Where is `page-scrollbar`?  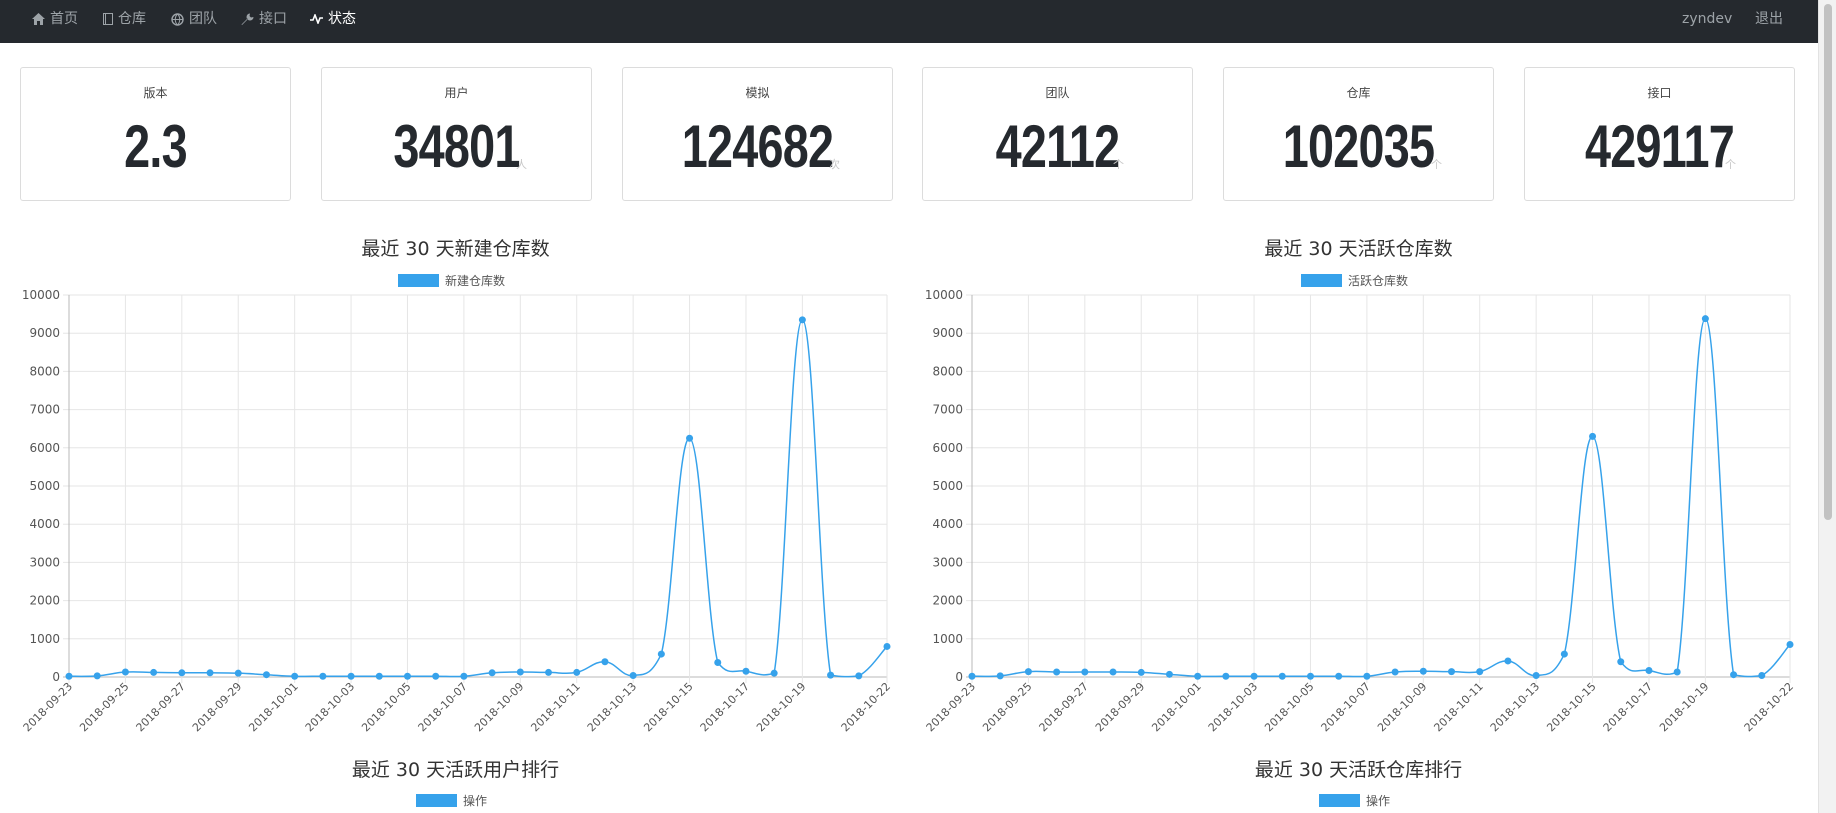
page-scrollbar is located at coordinates (1827, 406).